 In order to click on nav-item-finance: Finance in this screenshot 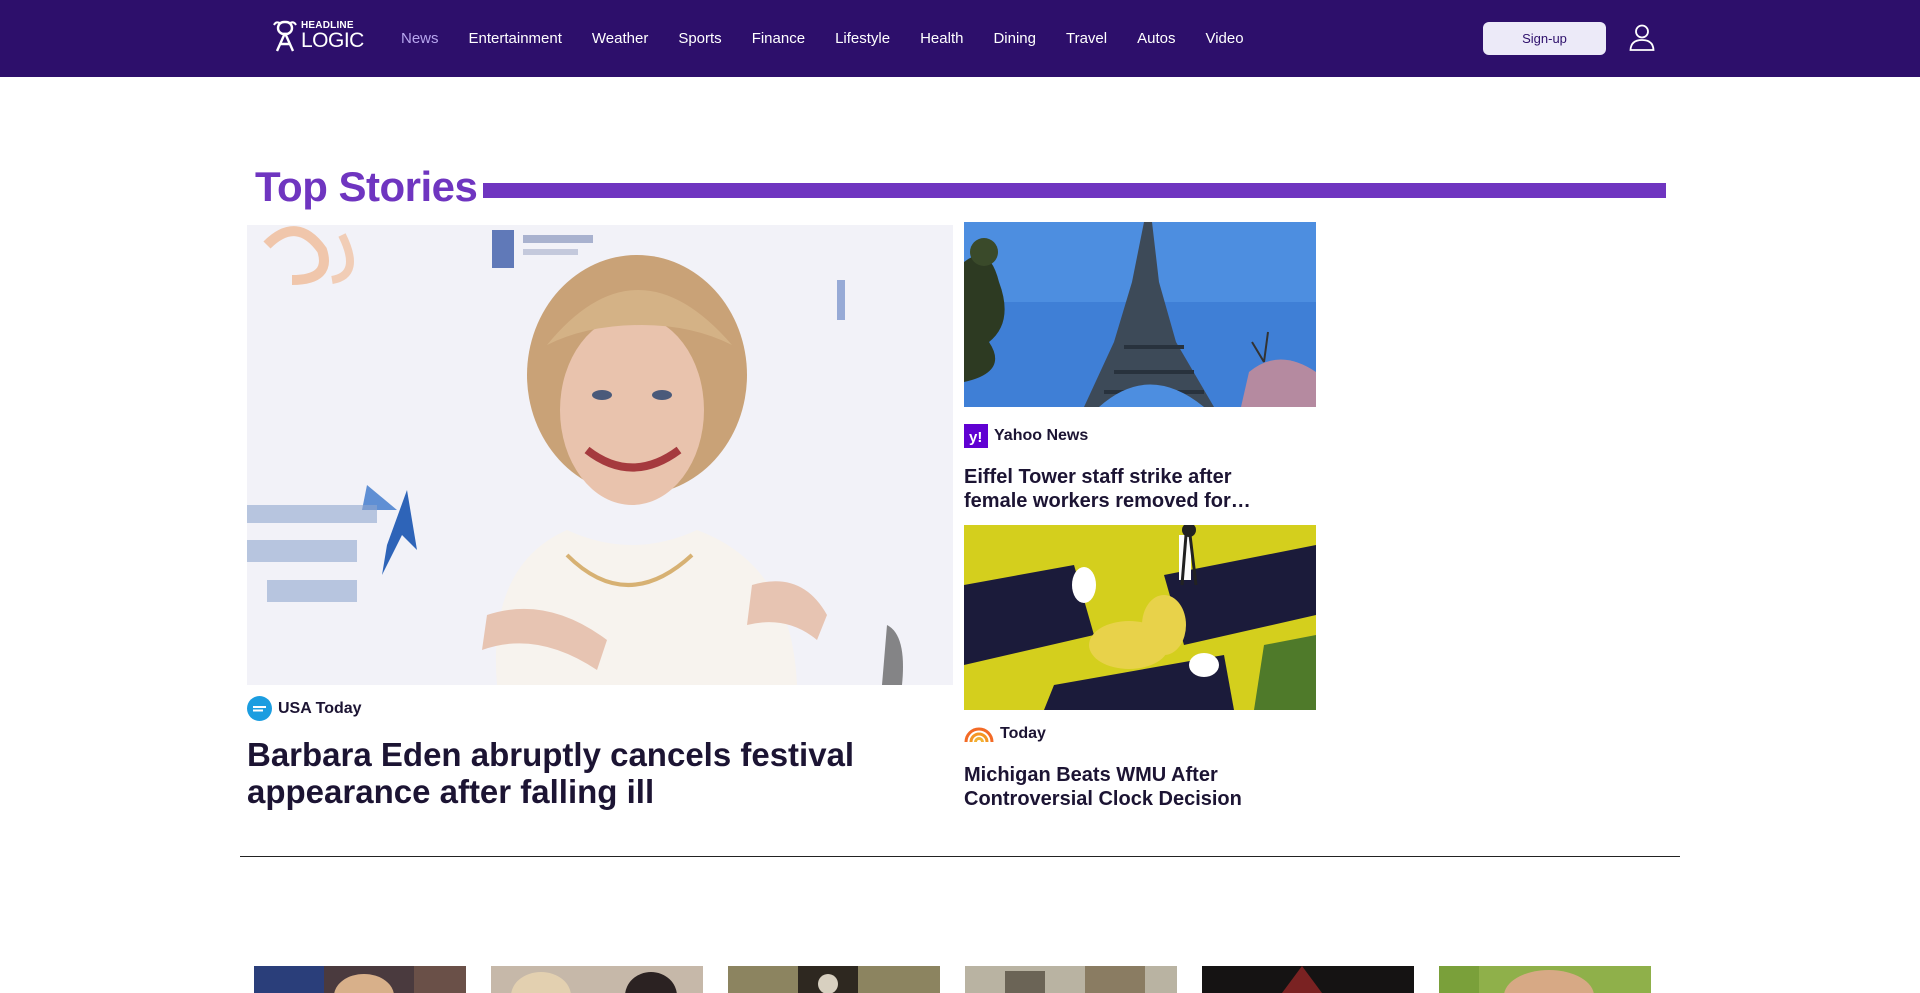, I will do `click(778, 38)`.